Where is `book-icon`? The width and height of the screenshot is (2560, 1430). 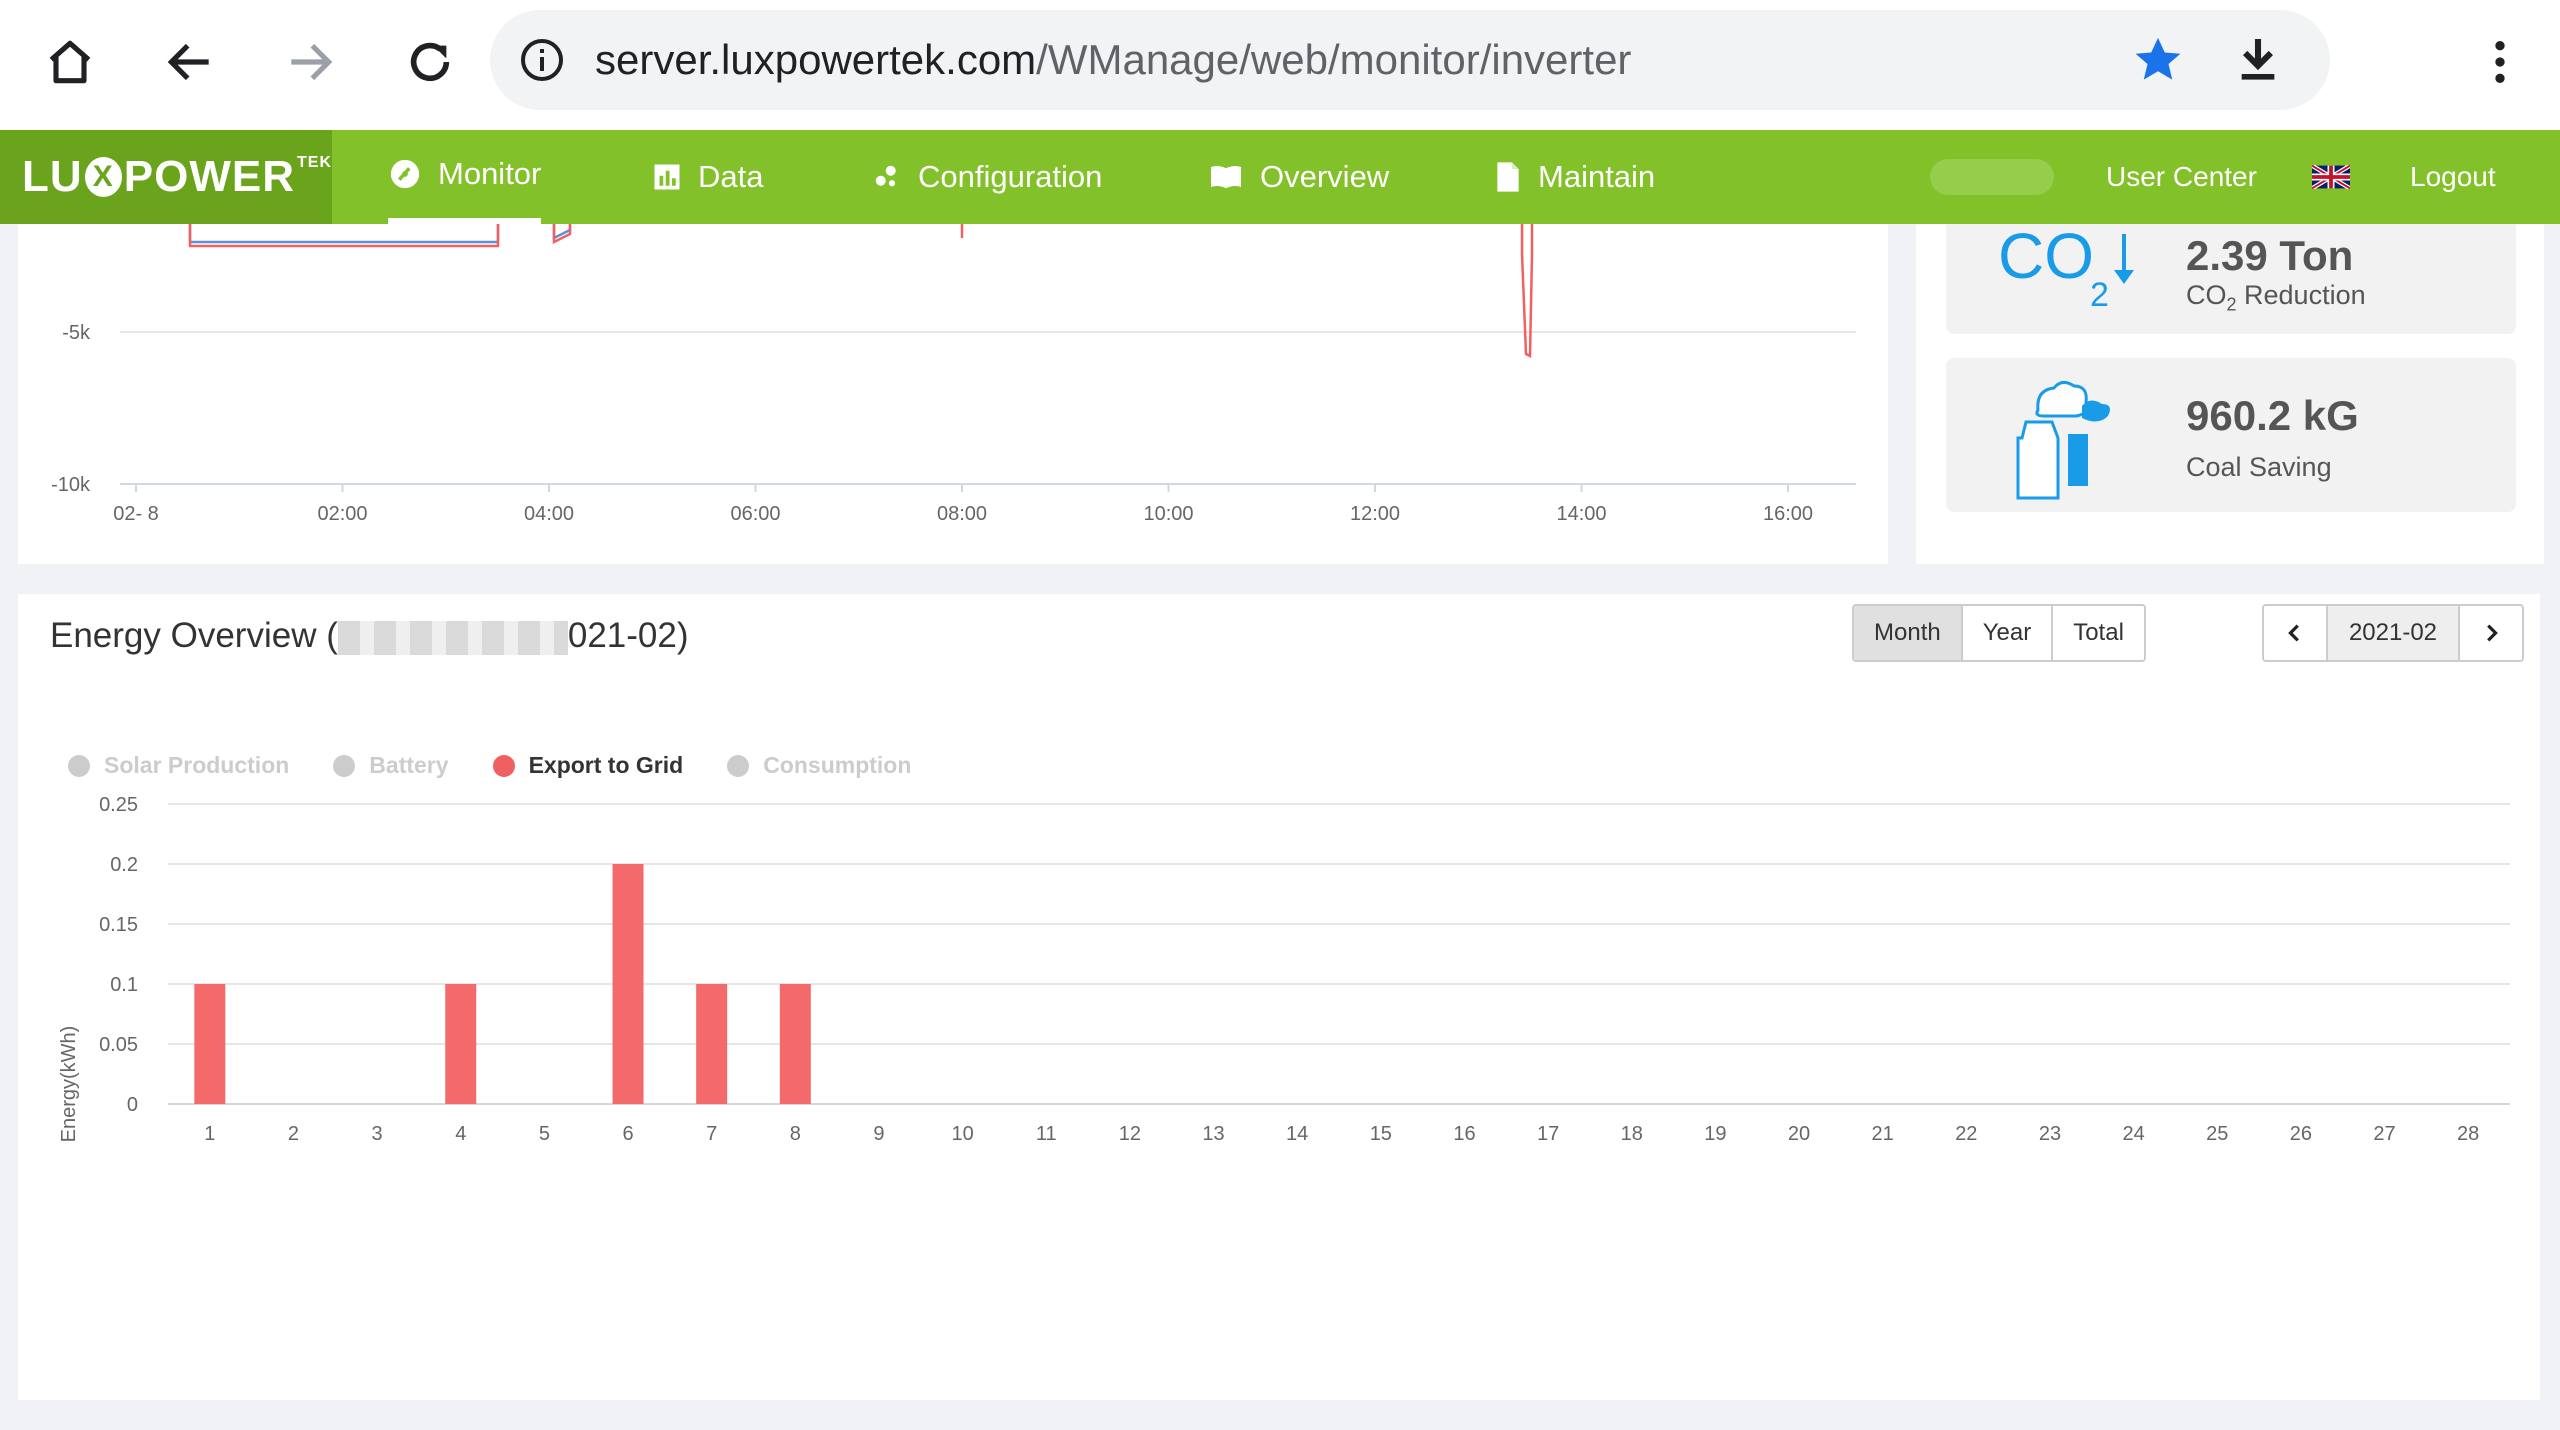 book-icon is located at coordinates (1226, 177).